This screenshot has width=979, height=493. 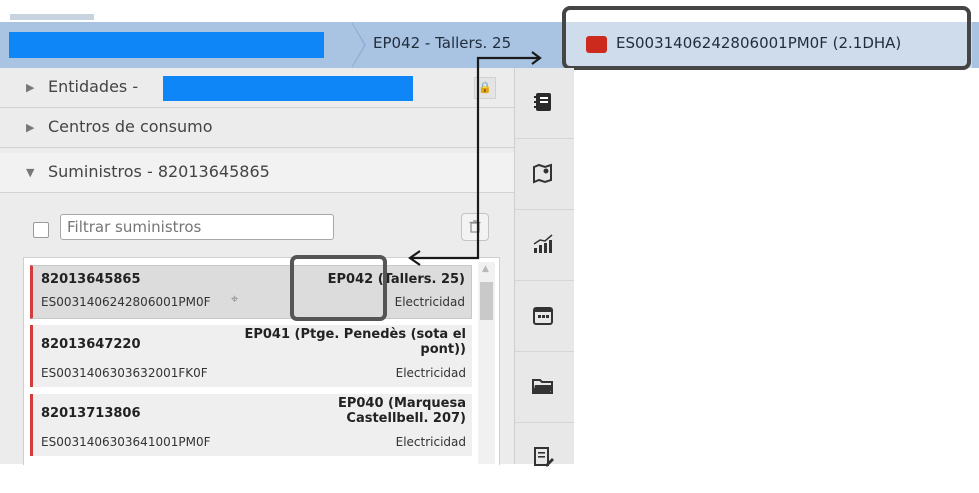 What do you see at coordinates (475, 158) in the screenshot?
I see `annotation-arrow` at bounding box center [475, 158].